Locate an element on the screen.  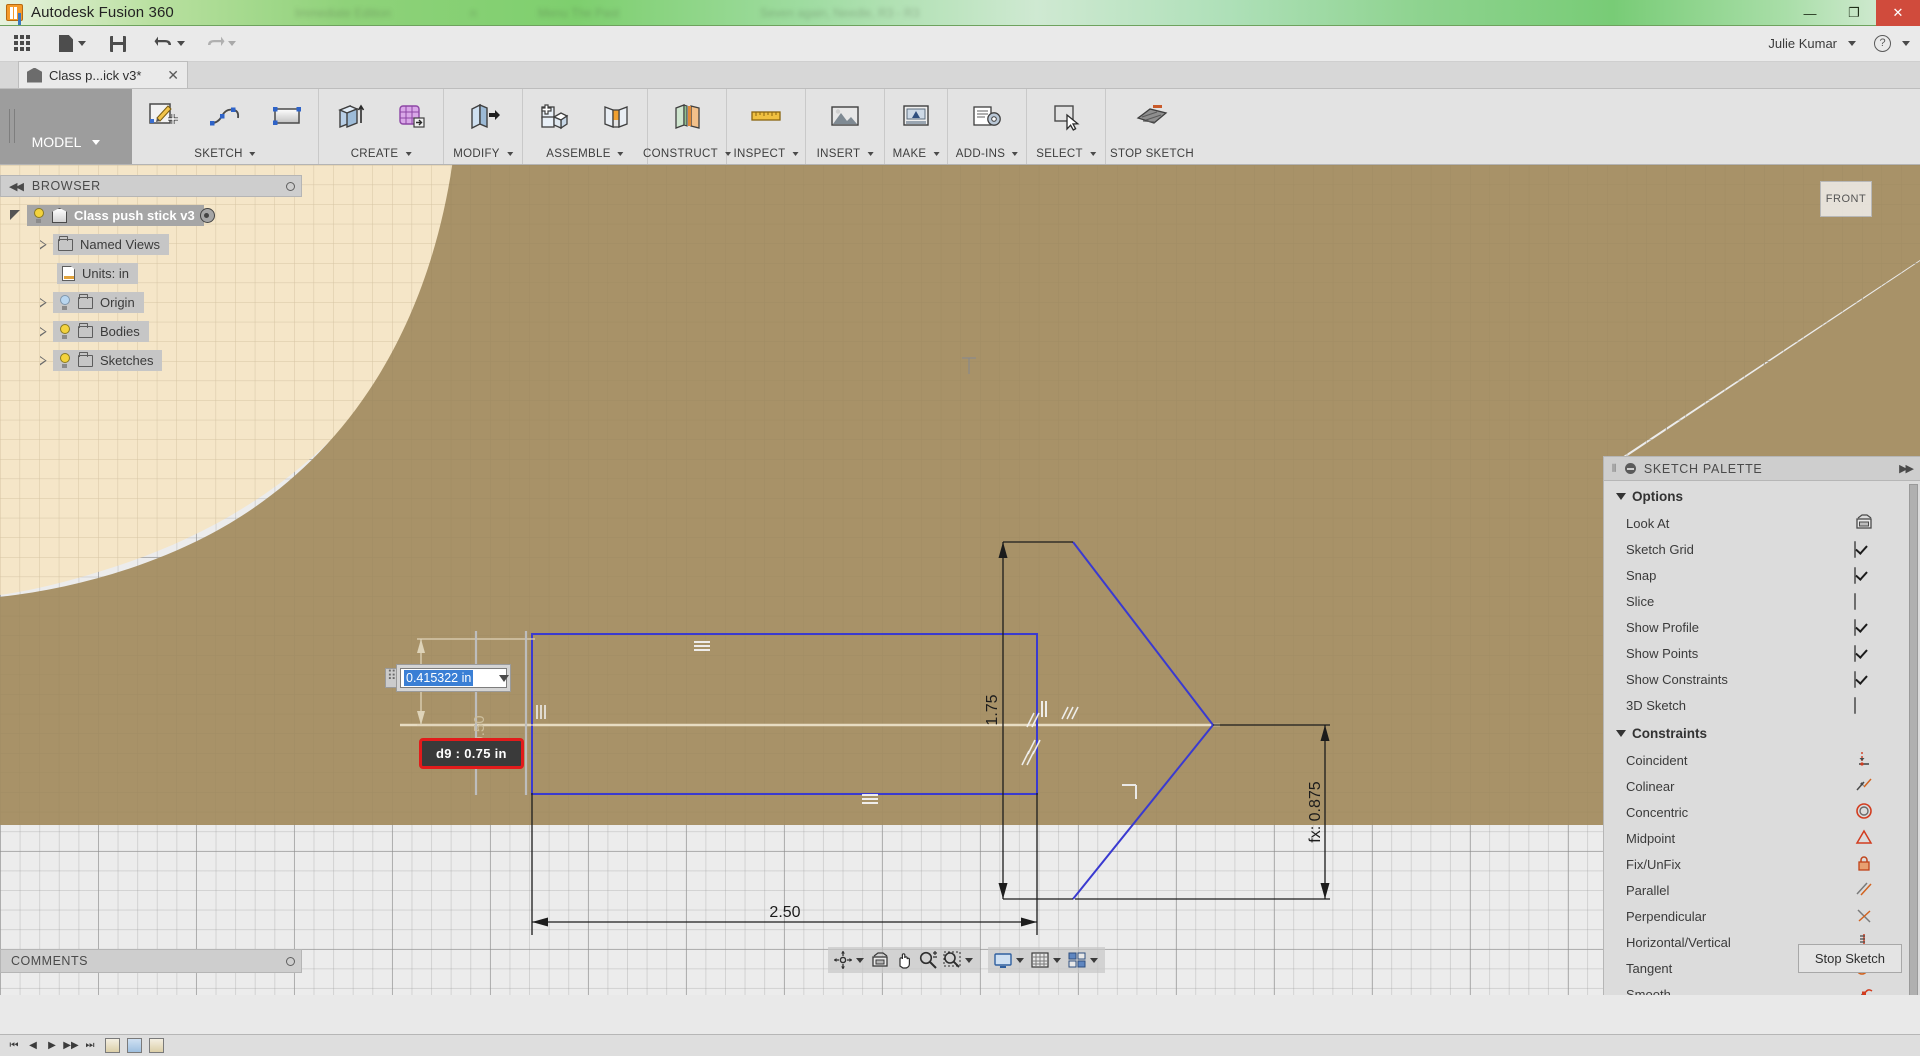
coincident-icon is located at coordinates (1864, 760).